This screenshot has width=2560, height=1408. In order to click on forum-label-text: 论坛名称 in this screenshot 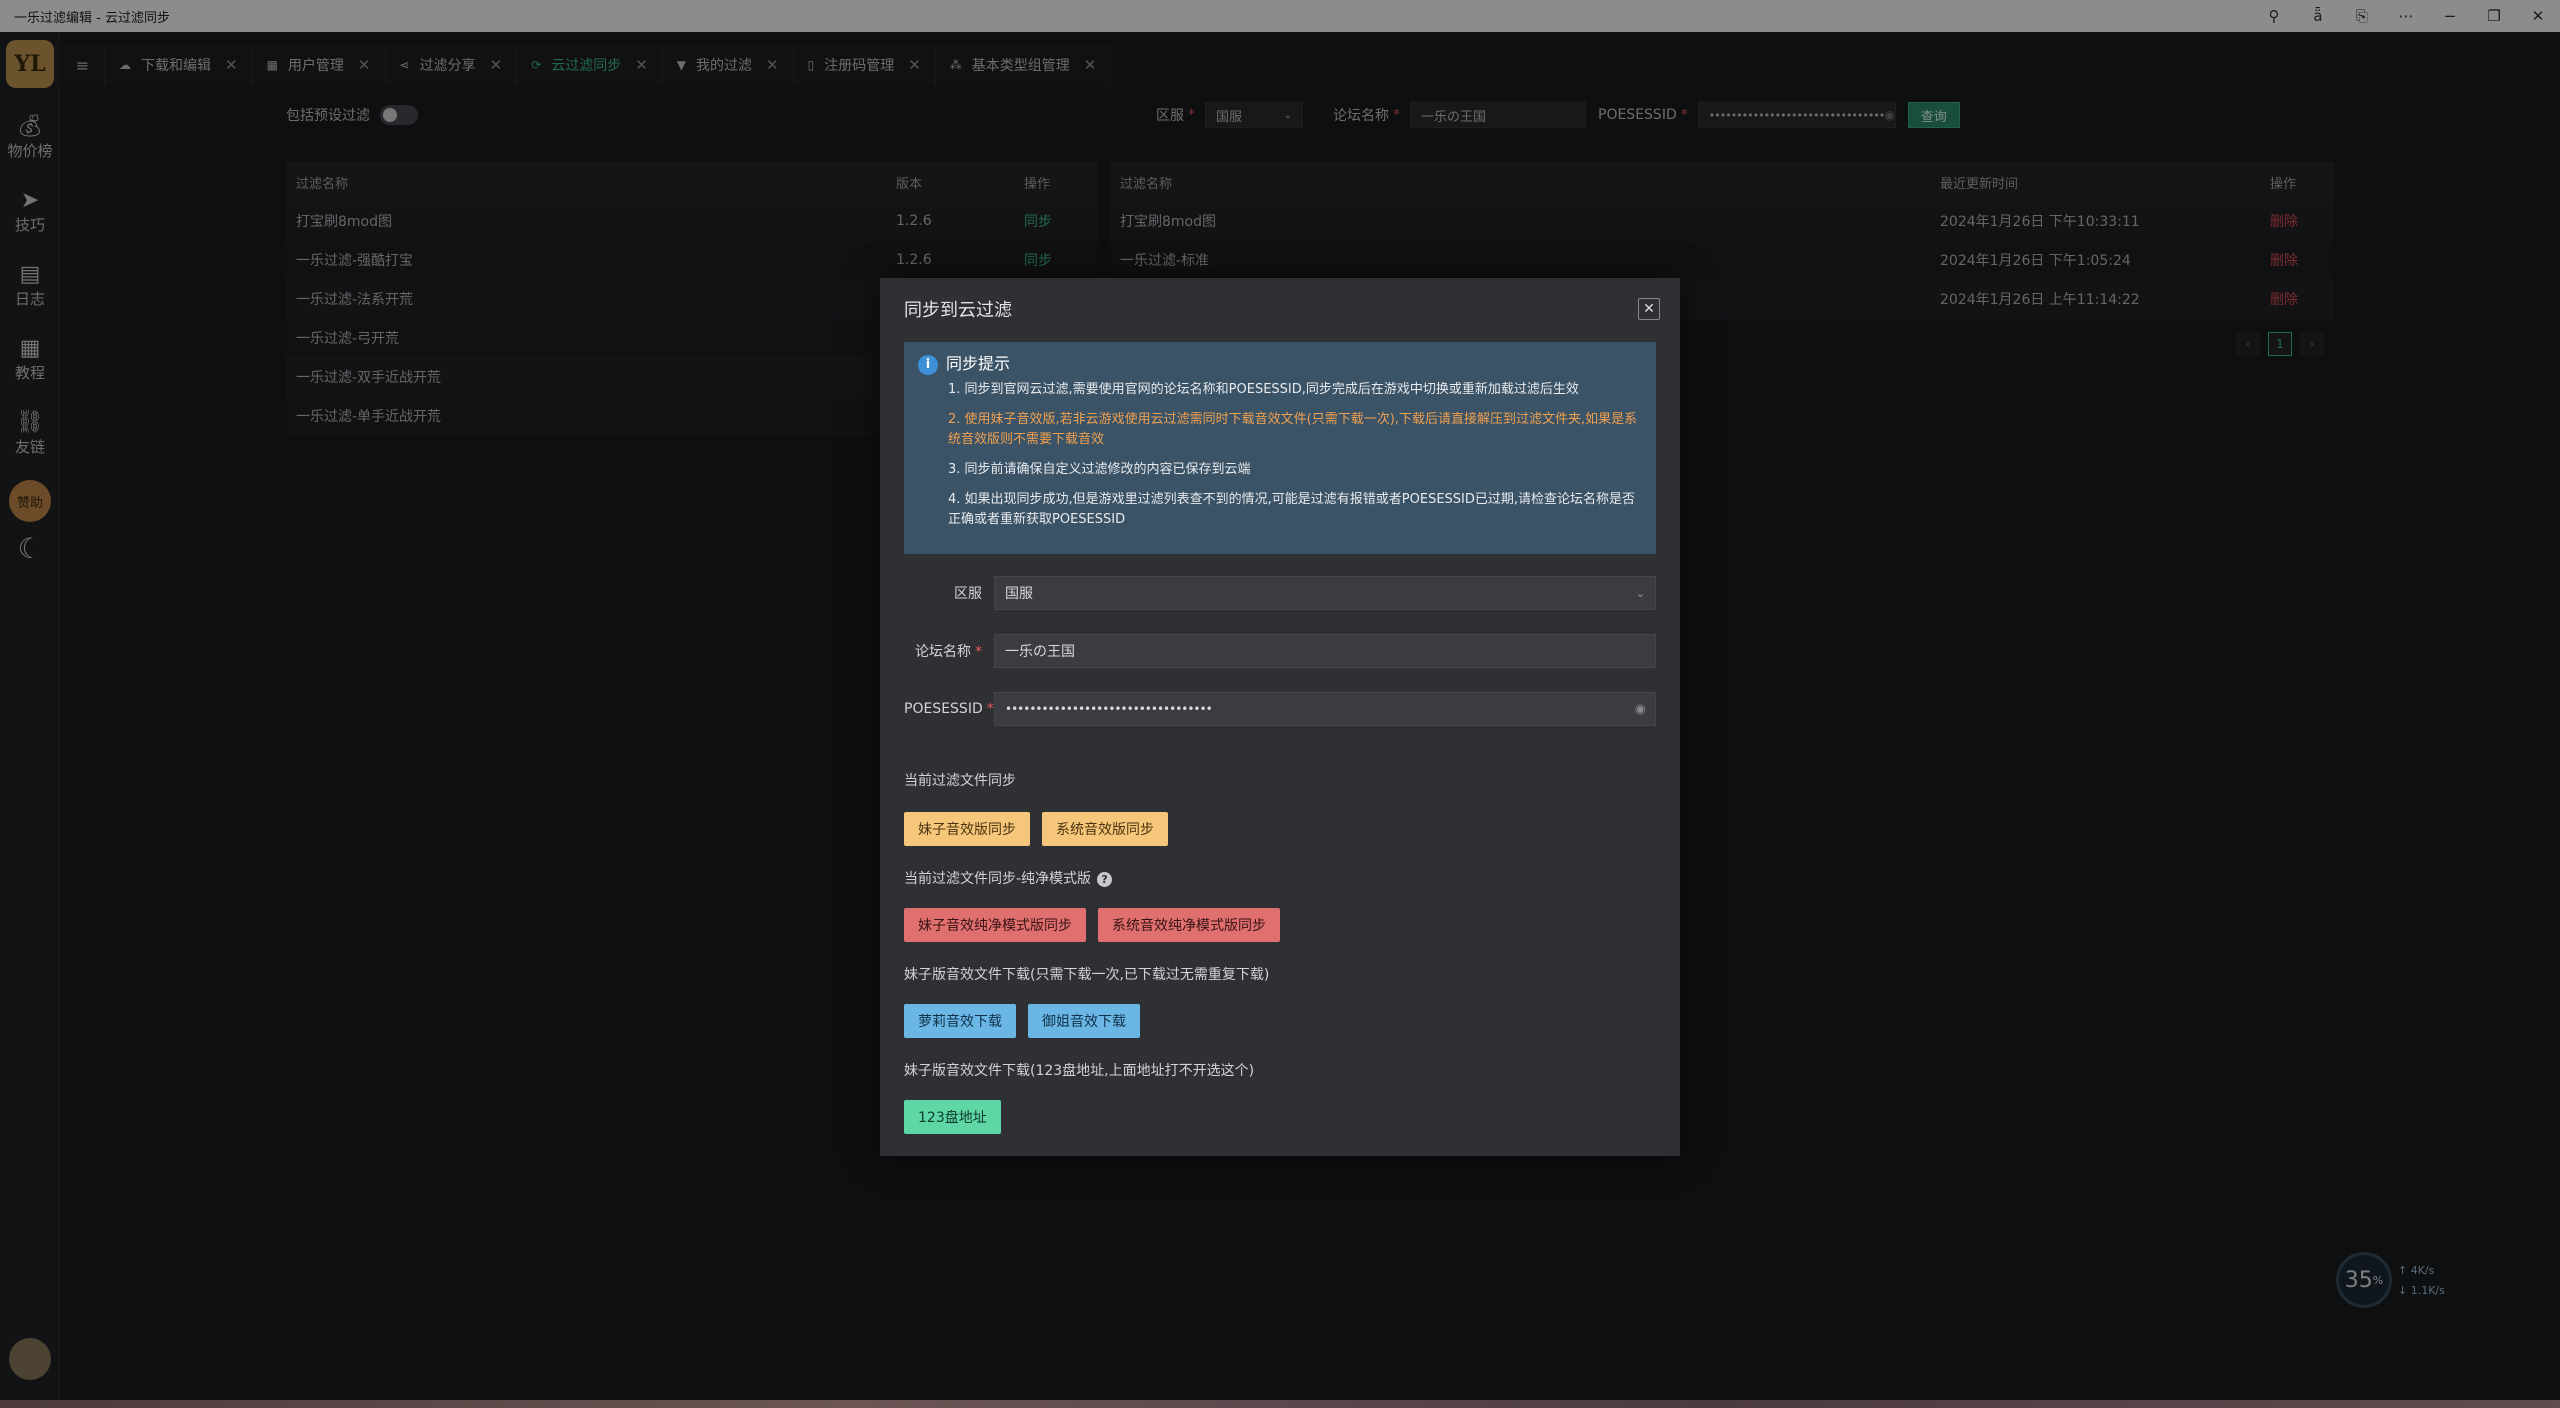, I will do `click(943, 652)`.